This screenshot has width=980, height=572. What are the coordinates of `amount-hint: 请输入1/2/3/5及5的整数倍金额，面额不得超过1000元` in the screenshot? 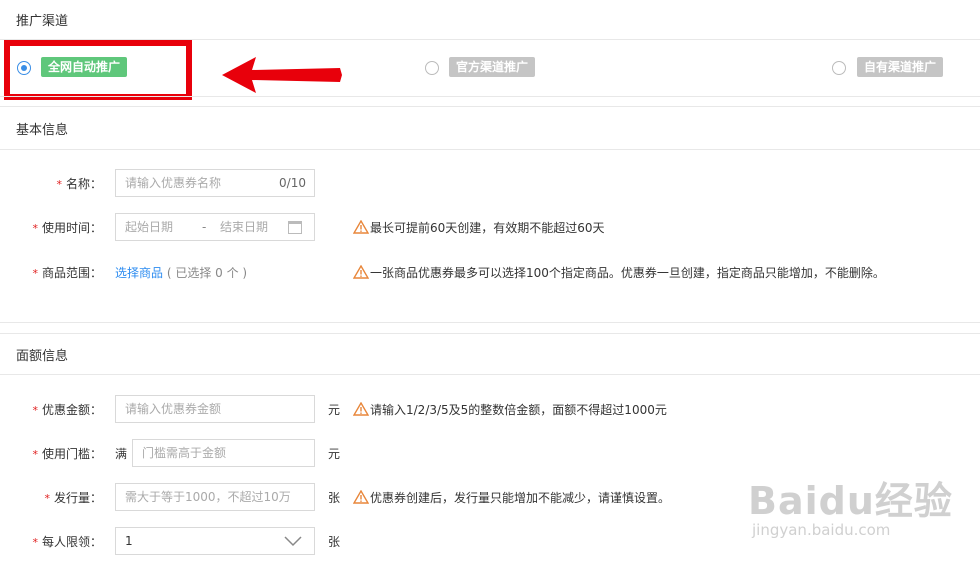 It's located at (510, 409).